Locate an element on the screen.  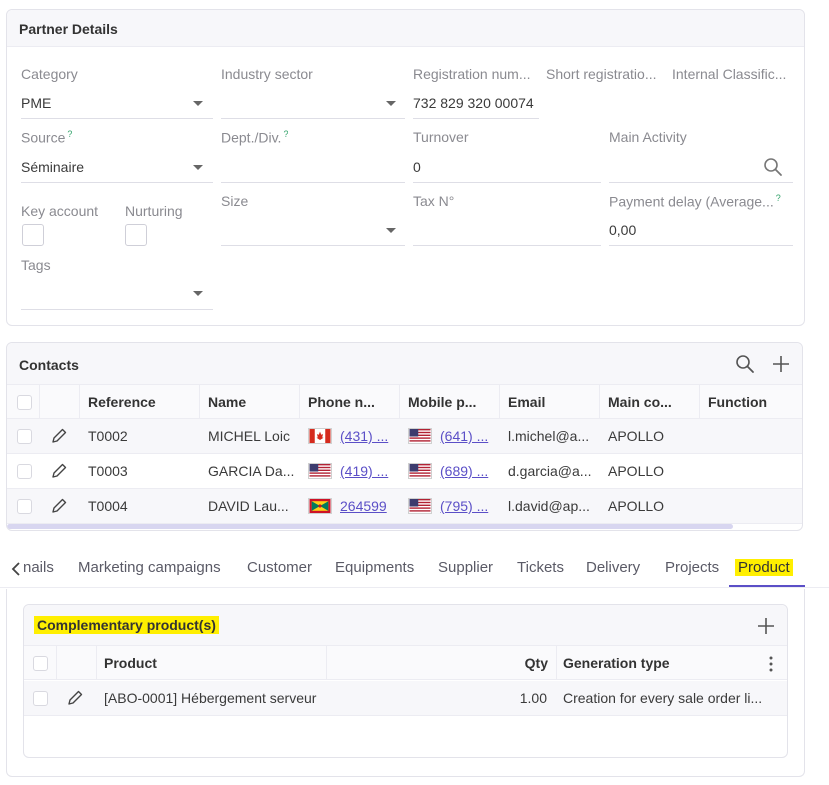
tab-marketing-campaigns: Marketing campaigns is located at coordinates (149, 567).